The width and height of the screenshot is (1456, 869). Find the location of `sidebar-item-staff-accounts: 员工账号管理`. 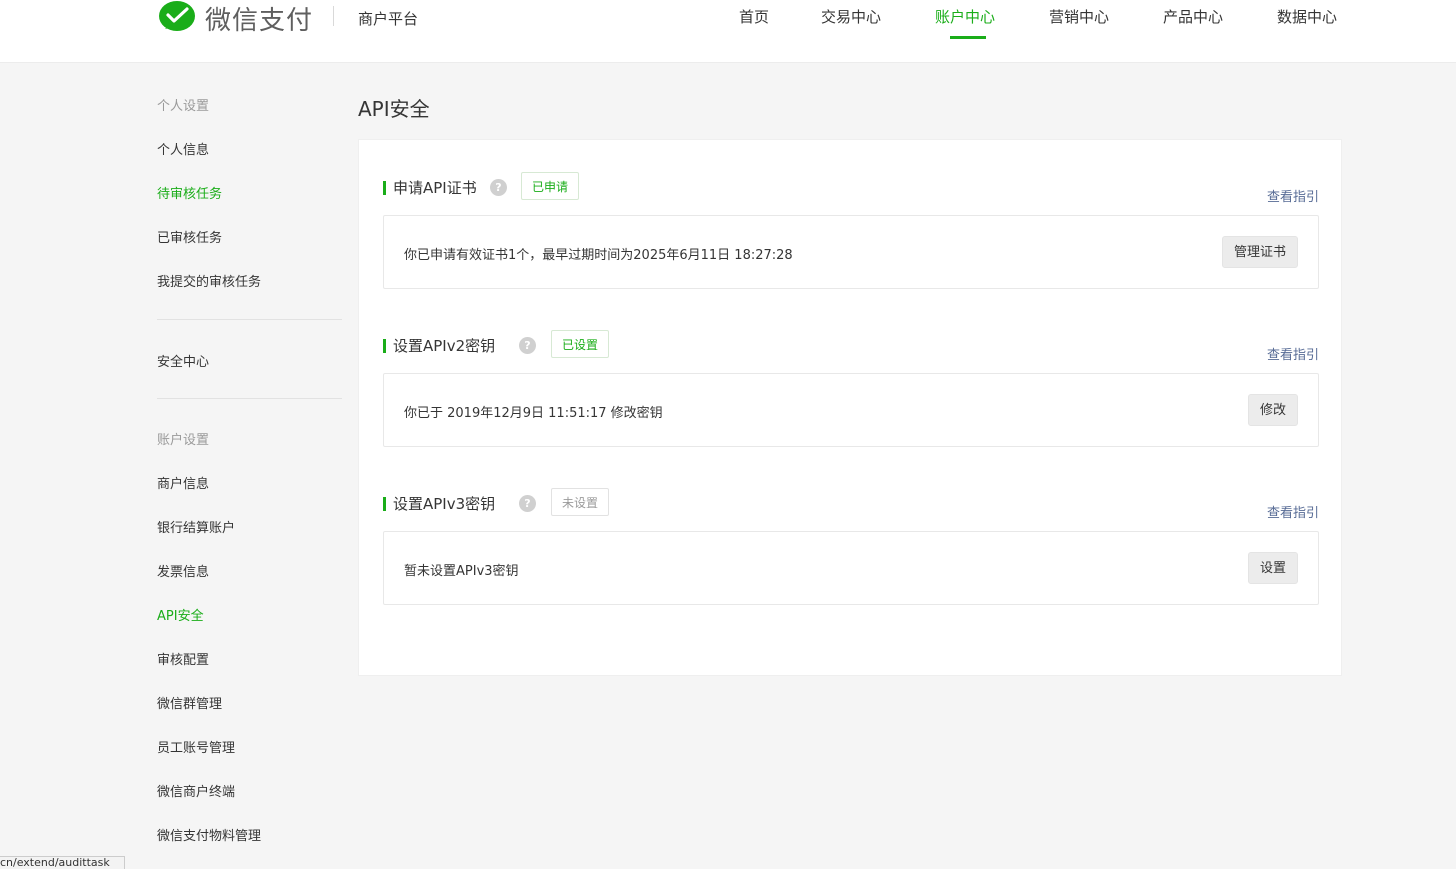

sidebar-item-staff-accounts: 员工账号管理 is located at coordinates (196, 746).